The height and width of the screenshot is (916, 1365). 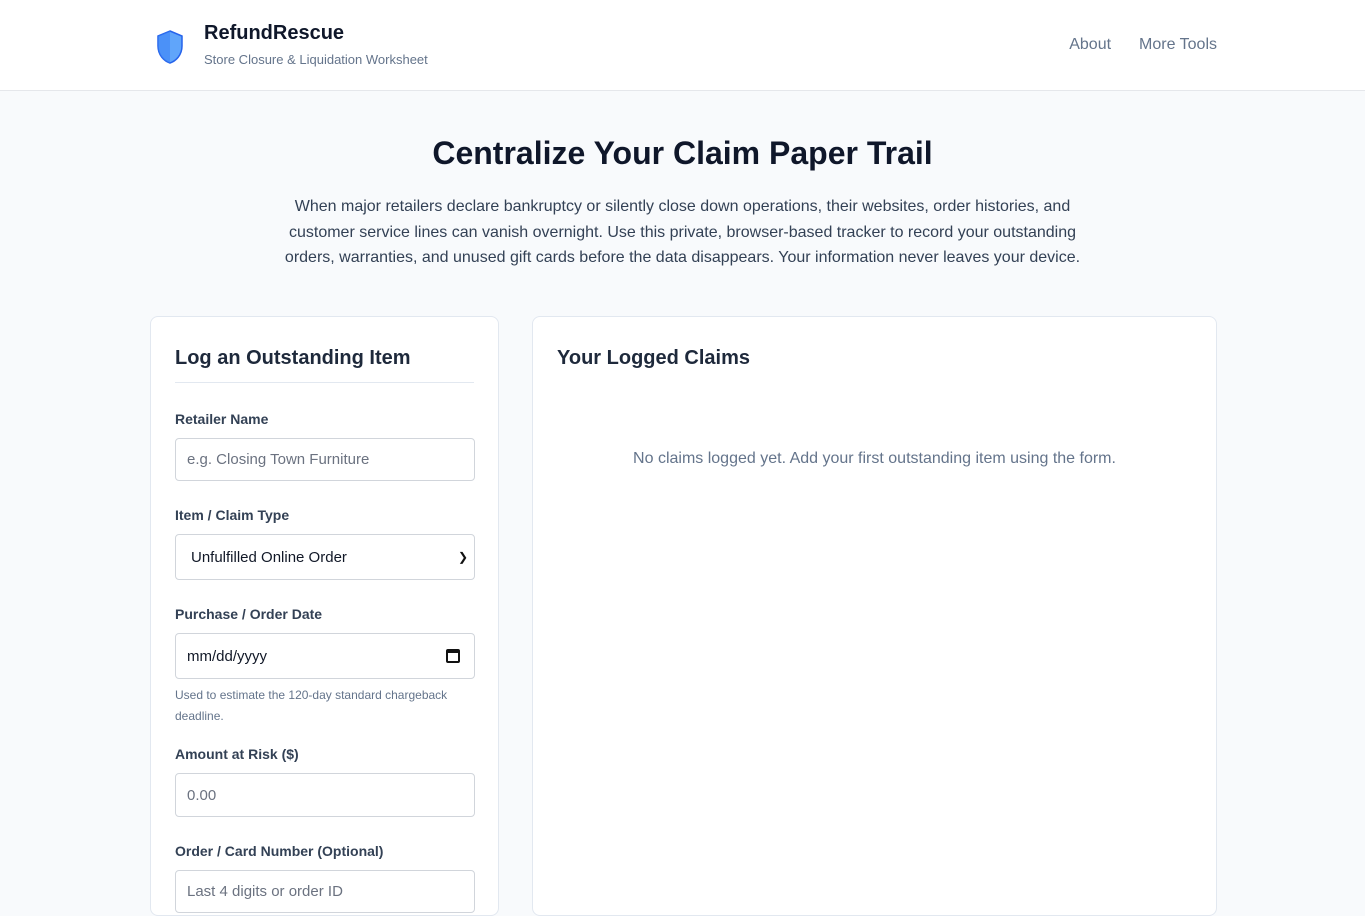 I want to click on shield-icon, so click(x=170, y=47).